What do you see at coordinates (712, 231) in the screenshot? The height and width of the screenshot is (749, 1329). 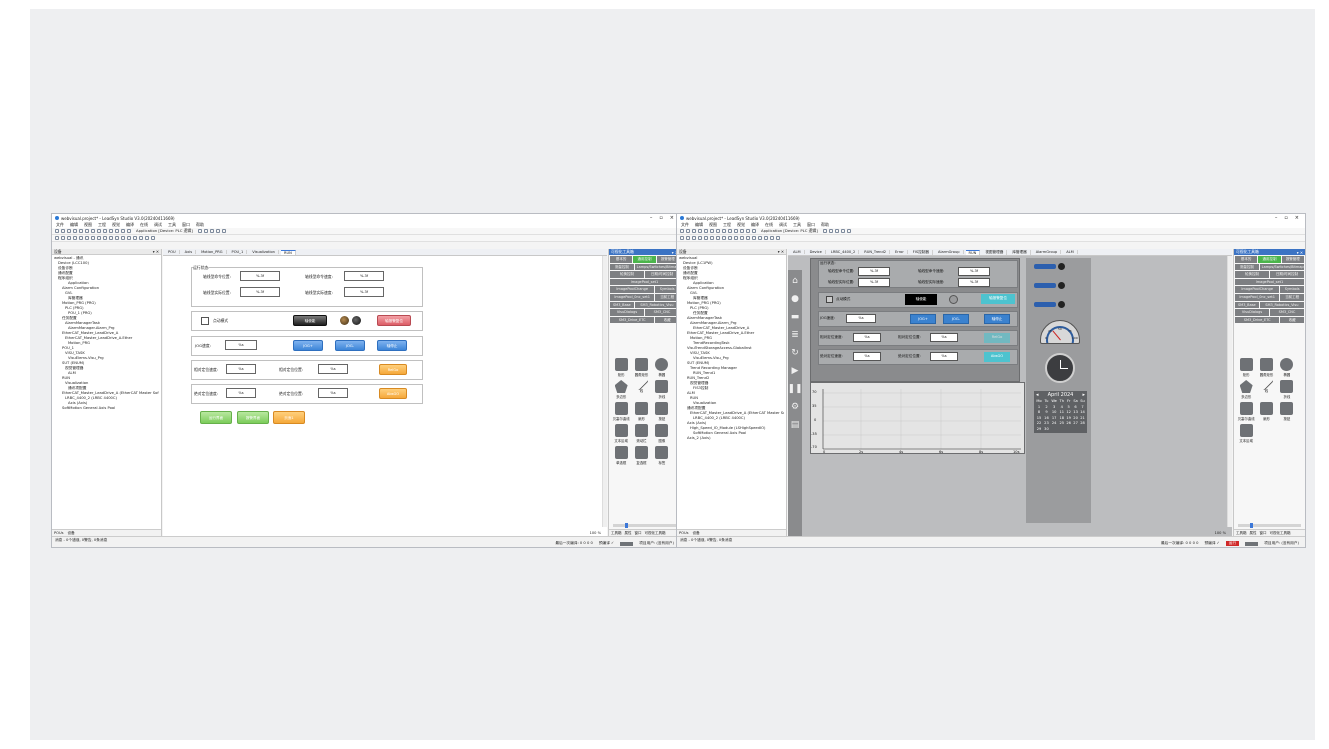 I see `redo-icon` at bounding box center [712, 231].